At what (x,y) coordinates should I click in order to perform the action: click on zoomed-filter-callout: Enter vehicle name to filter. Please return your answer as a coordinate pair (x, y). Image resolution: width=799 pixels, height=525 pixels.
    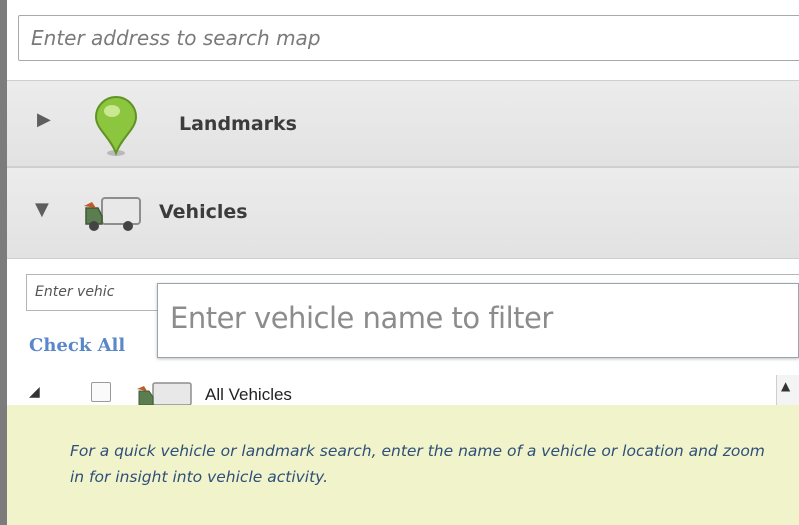
    Looking at the image, I should click on (478, 320).